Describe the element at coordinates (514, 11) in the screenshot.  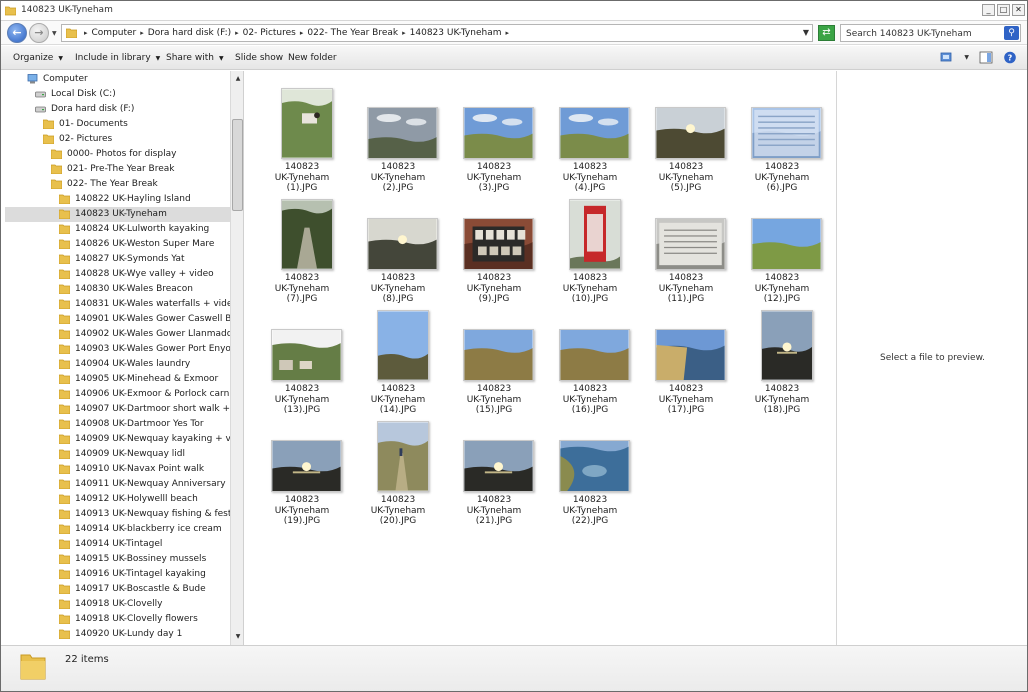
I see `title-bar: 140823 UK-Tyneham _ □ ✕` at that location.